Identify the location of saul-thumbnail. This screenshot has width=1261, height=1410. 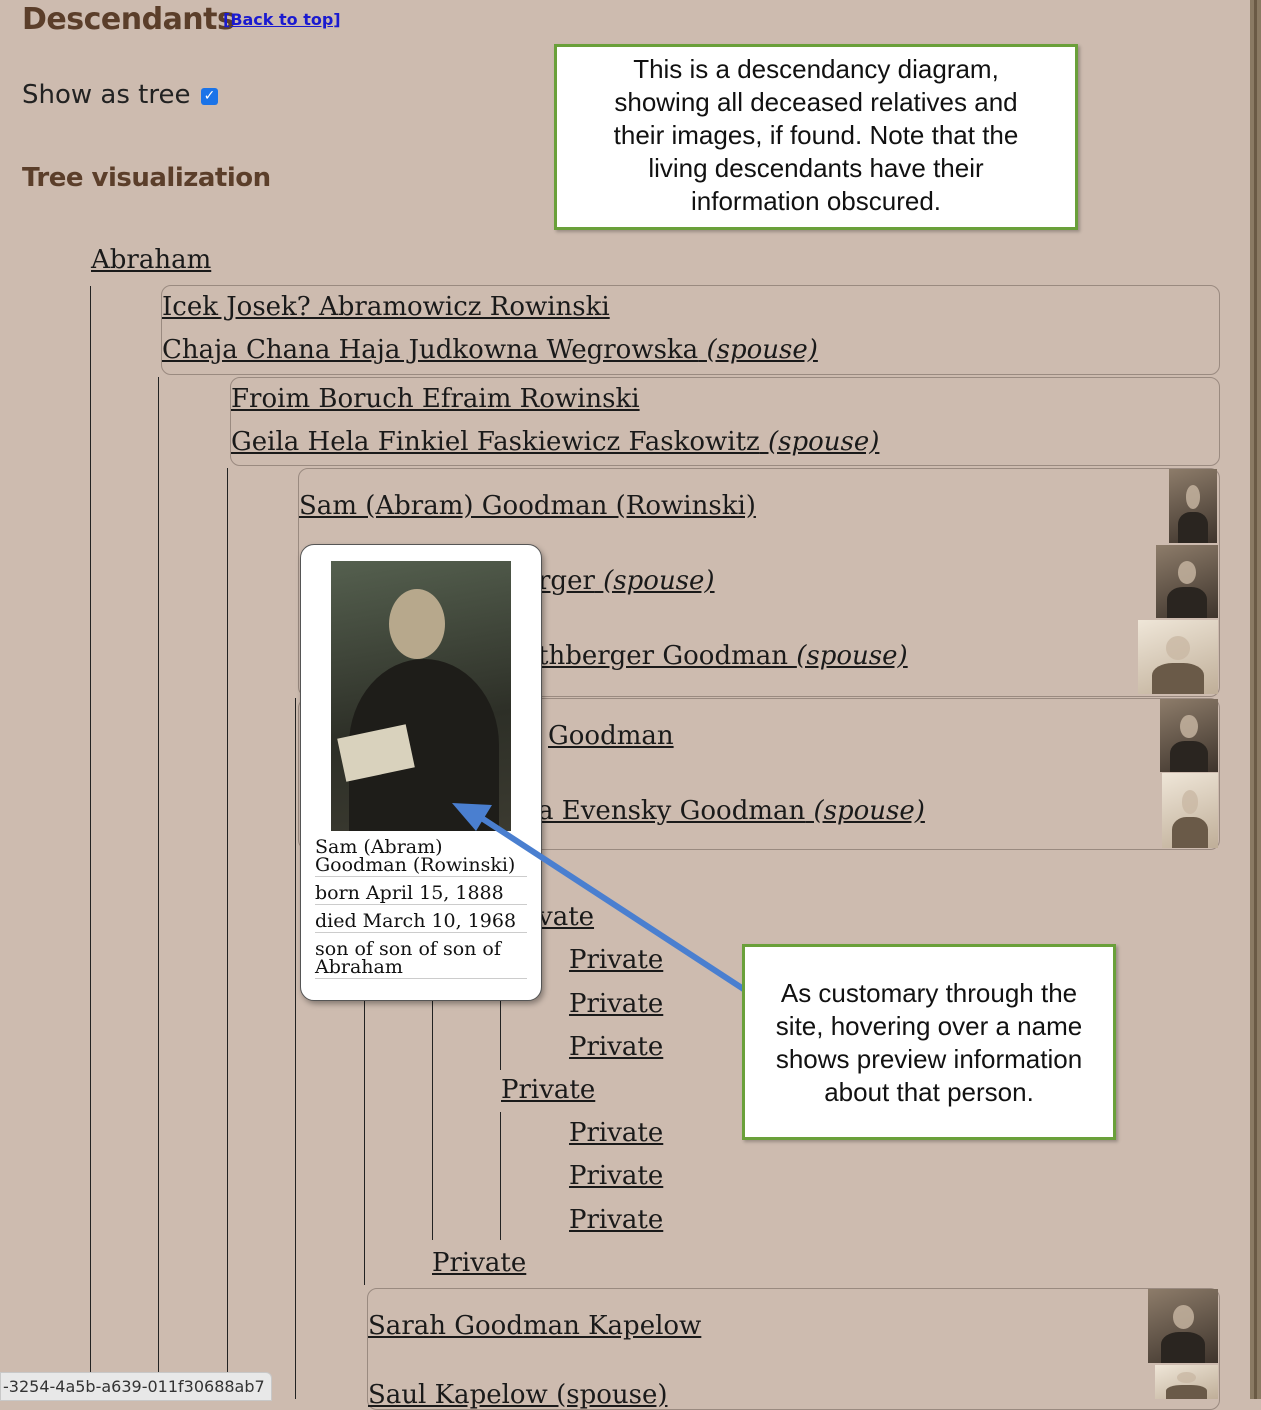
(1186, 1382).